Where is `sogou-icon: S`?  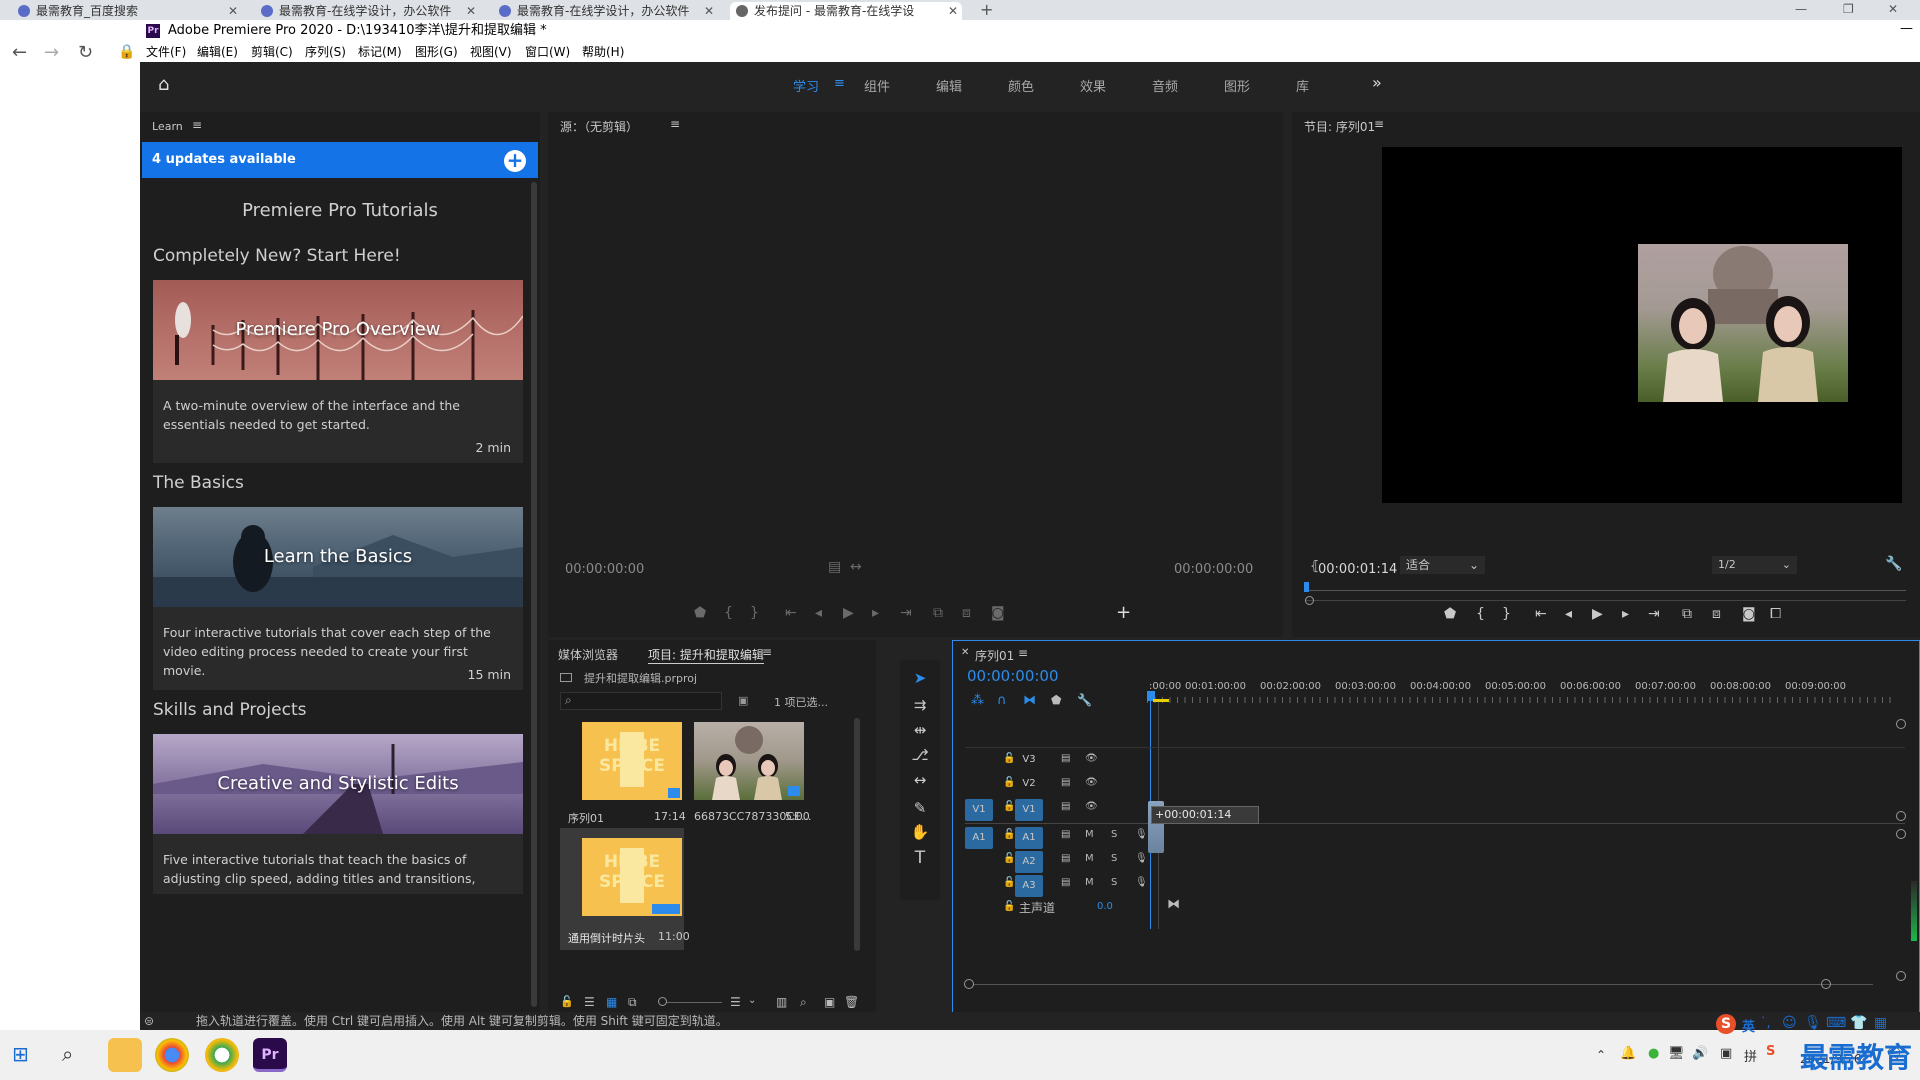 sogou-icon: S is located at coordinates (1770, 1051).